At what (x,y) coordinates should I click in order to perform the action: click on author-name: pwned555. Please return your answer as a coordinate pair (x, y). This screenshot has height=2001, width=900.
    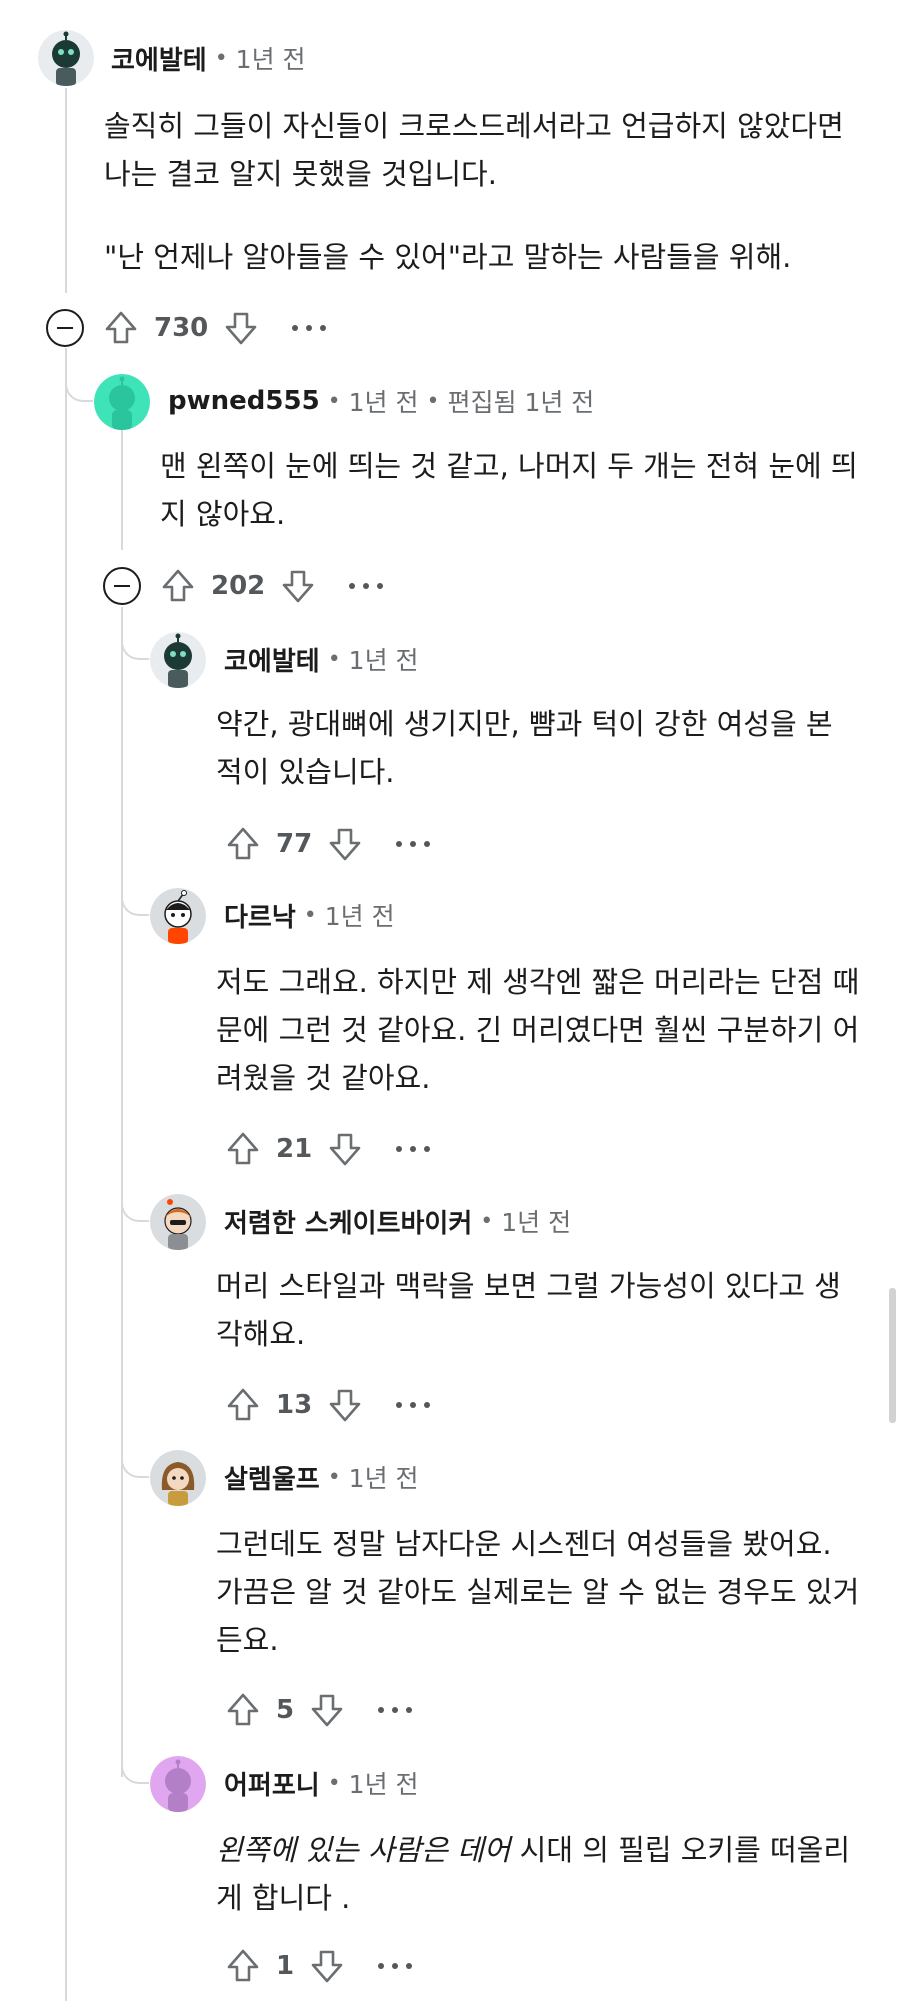
    Looking at the image, I should click on (244, 401).